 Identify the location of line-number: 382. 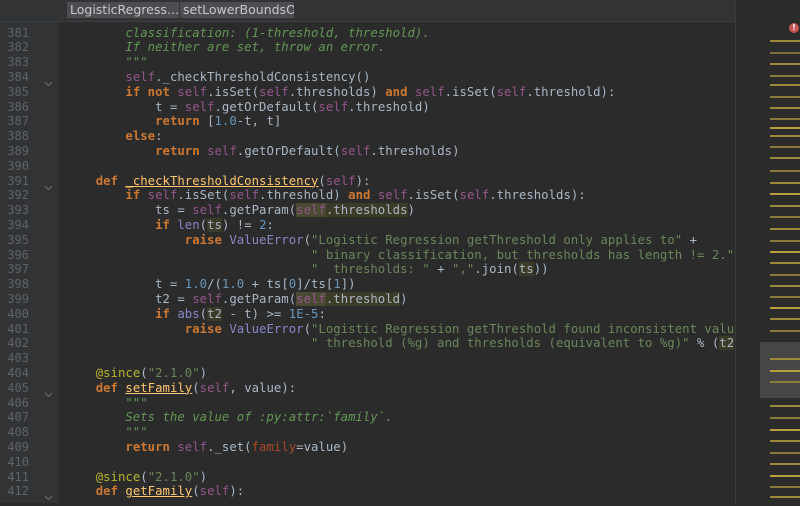
(14, 47).